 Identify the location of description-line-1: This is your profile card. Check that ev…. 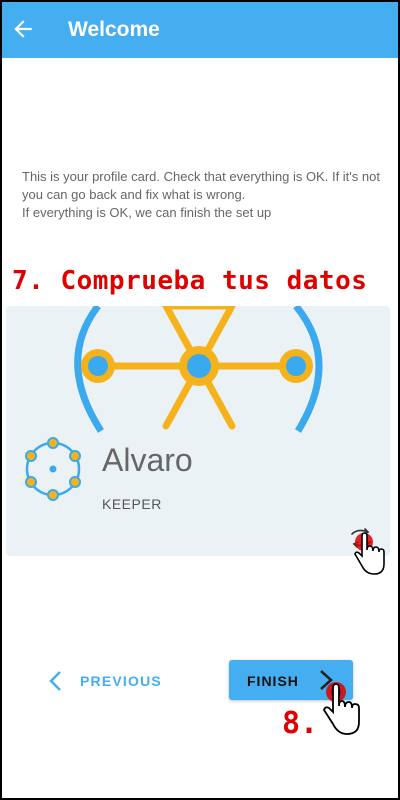
(201, 185).